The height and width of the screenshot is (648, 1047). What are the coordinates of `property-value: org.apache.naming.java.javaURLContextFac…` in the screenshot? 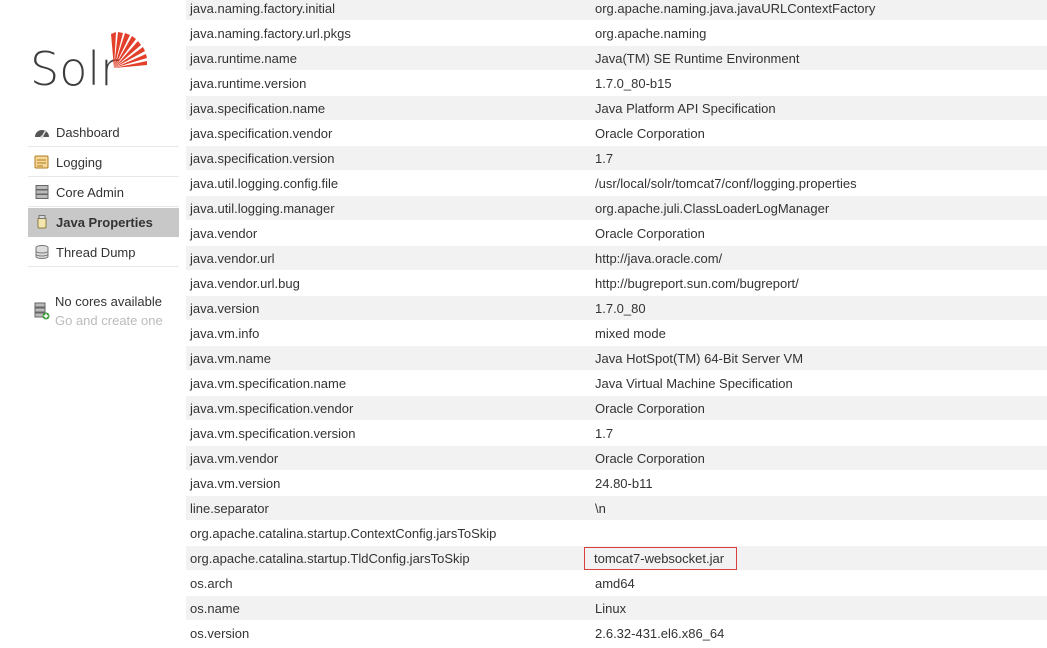 It's located at (819, 10).